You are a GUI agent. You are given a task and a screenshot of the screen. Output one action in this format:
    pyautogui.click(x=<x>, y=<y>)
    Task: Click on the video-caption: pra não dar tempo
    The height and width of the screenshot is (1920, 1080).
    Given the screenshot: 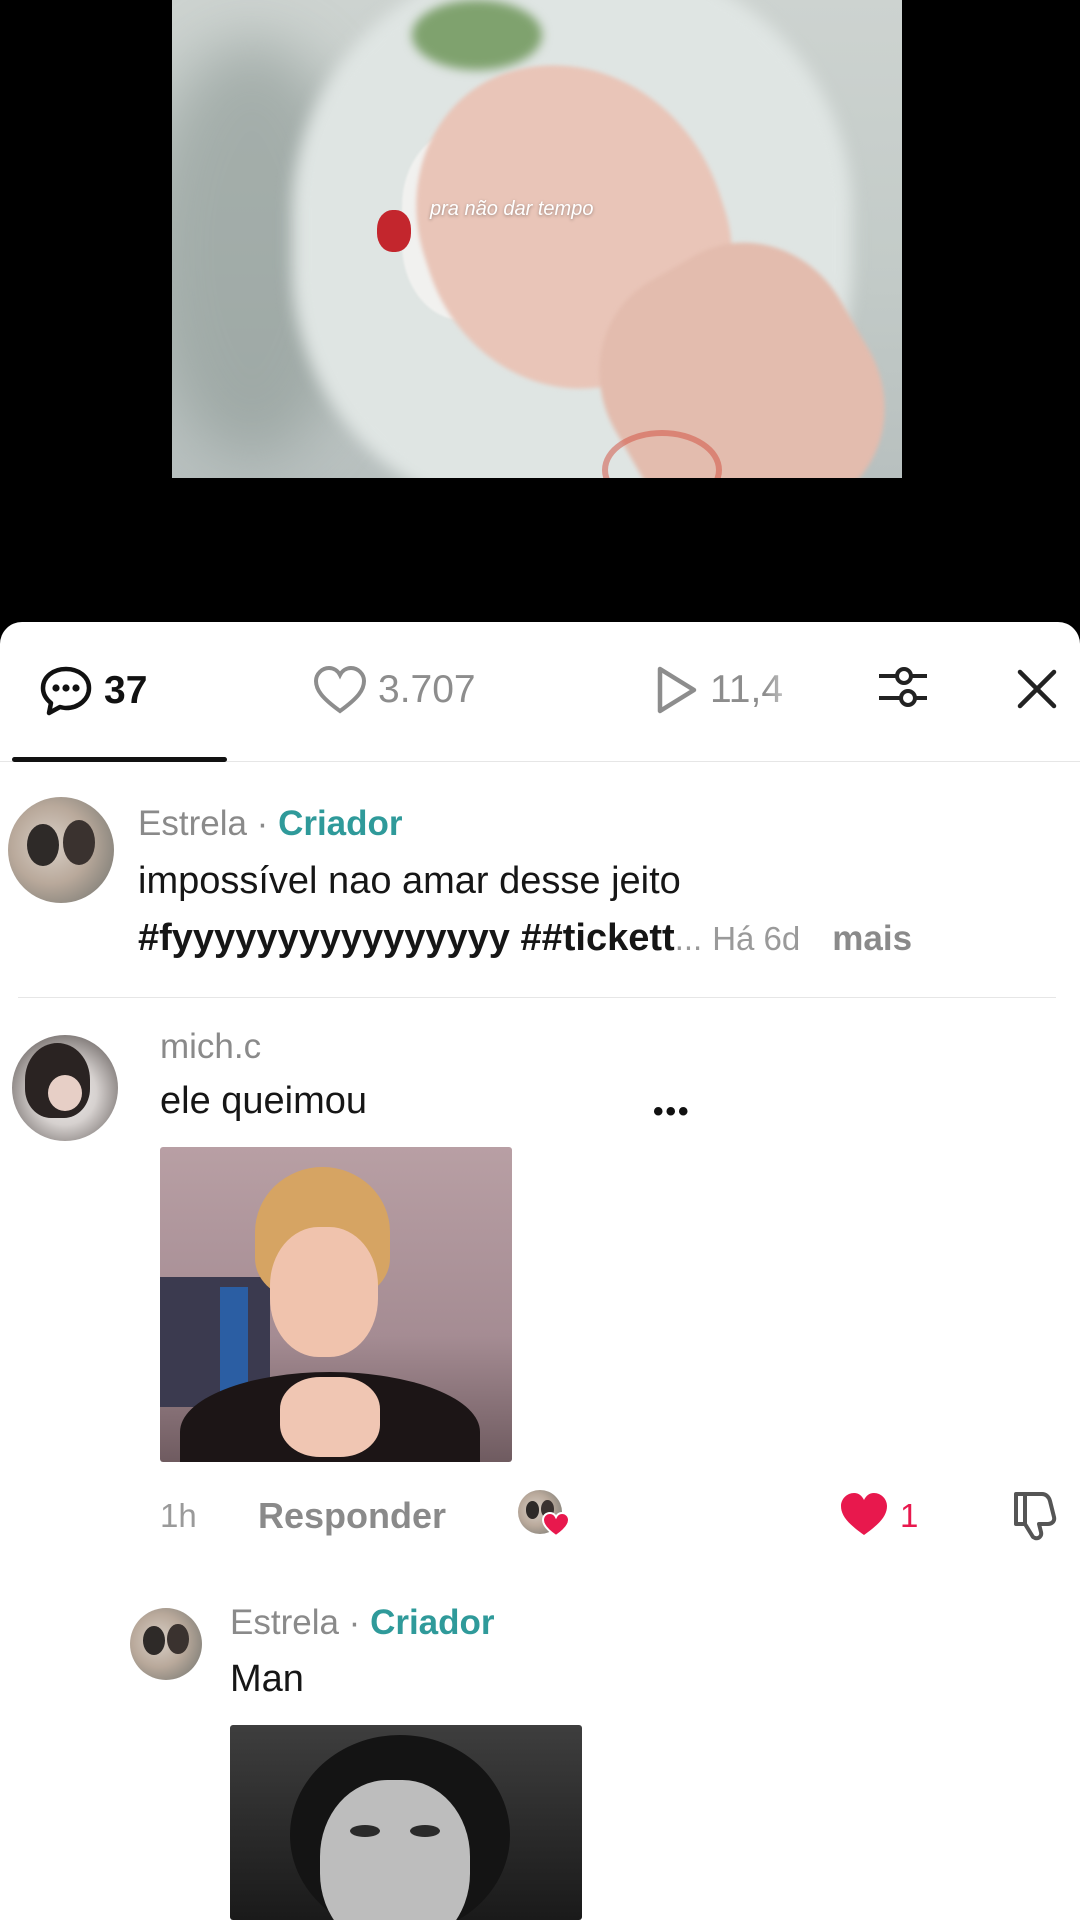 What is the action you would take?
    pyautogui.click(x=512, y=209)
    